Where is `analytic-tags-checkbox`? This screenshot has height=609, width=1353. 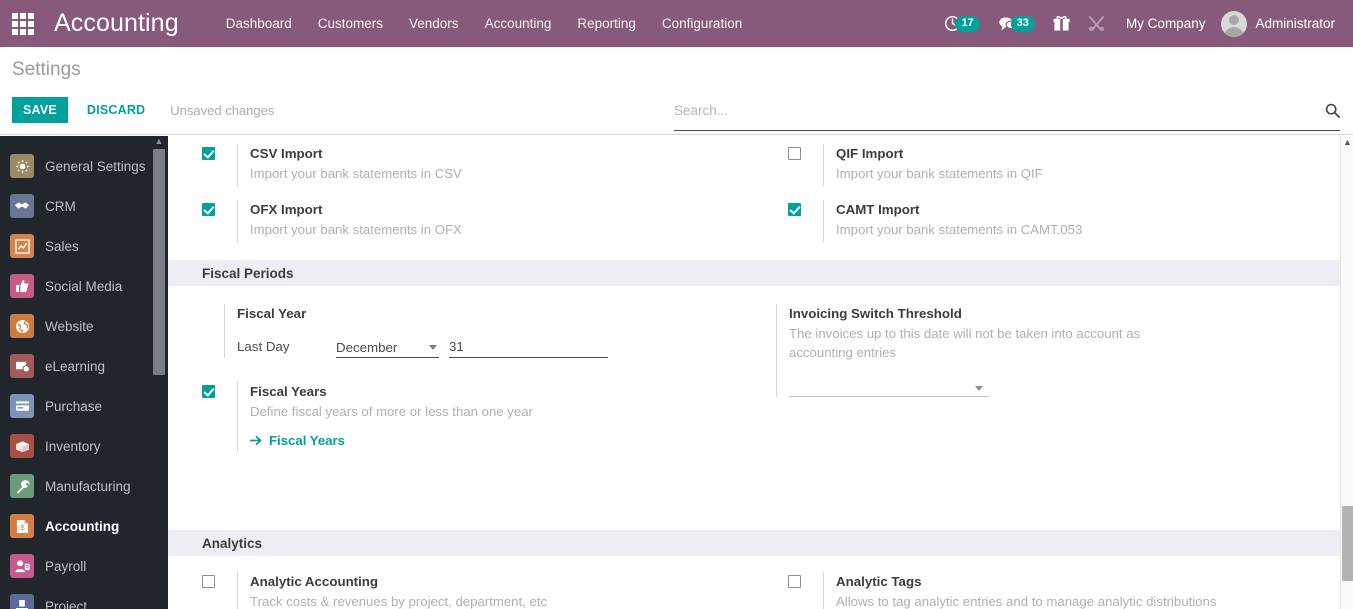 analytic-tags-checkbox is located at coordinates (794, 581).